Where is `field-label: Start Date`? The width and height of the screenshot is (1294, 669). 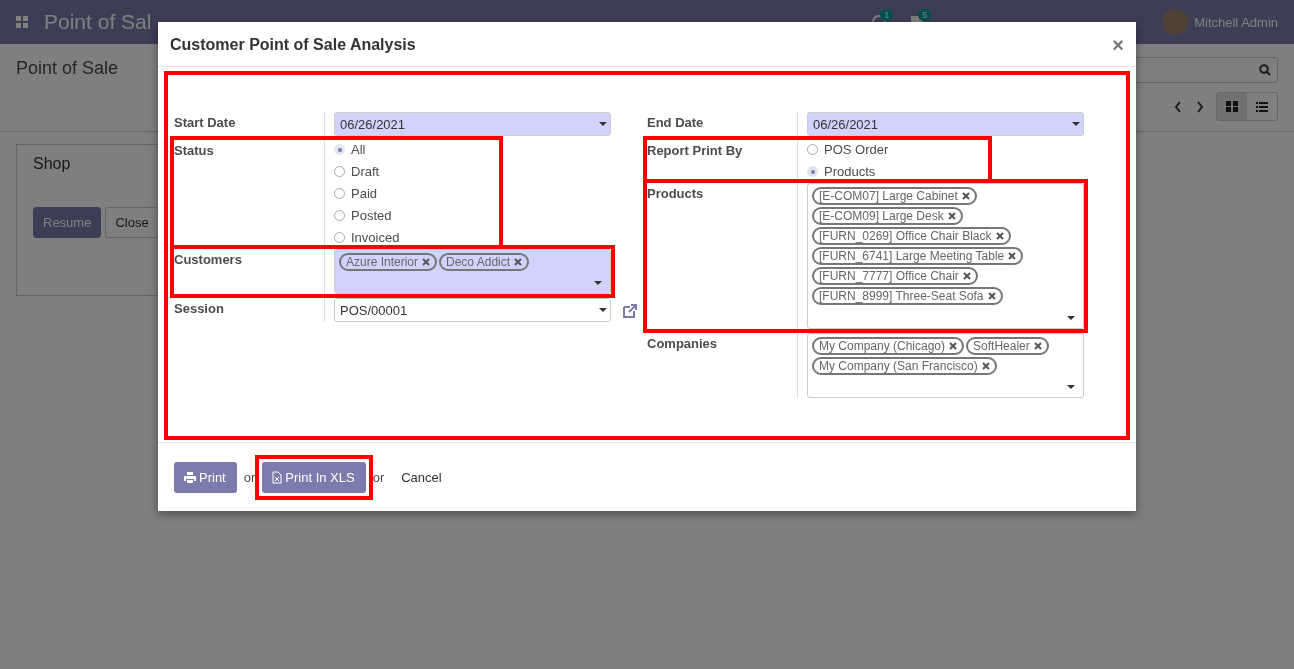
field-label: Start Date is located at coordinates (205, 123).